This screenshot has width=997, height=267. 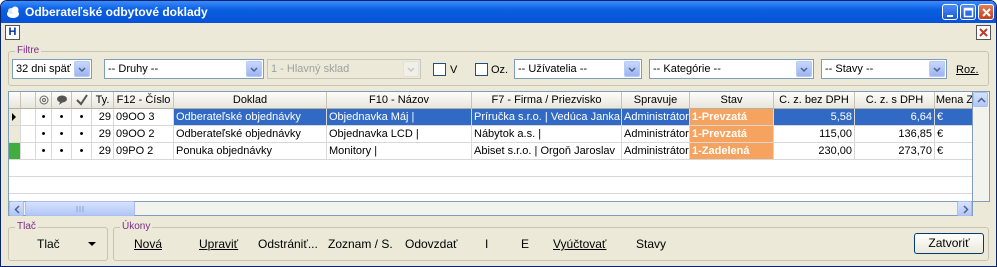 I want to click on horizontal-scrollbar, so click(x=490, y=208).